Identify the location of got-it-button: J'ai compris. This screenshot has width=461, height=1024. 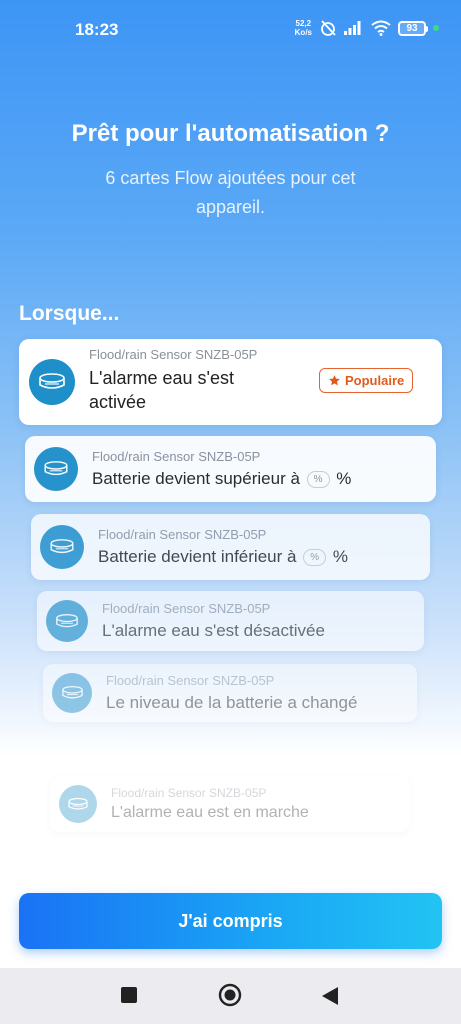
(230, 921).